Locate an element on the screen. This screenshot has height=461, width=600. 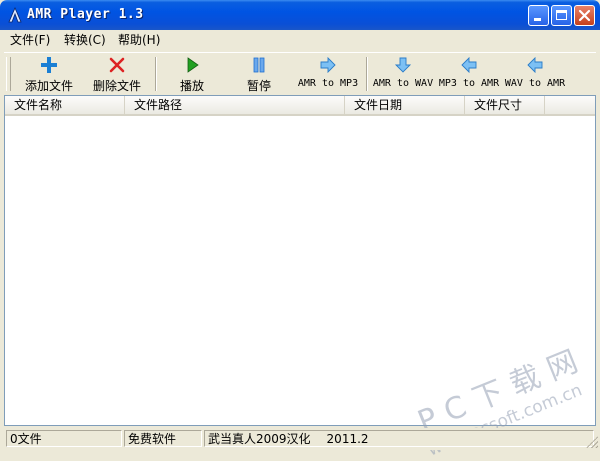
arrow-down-icon is located at coordinates (403, 65).